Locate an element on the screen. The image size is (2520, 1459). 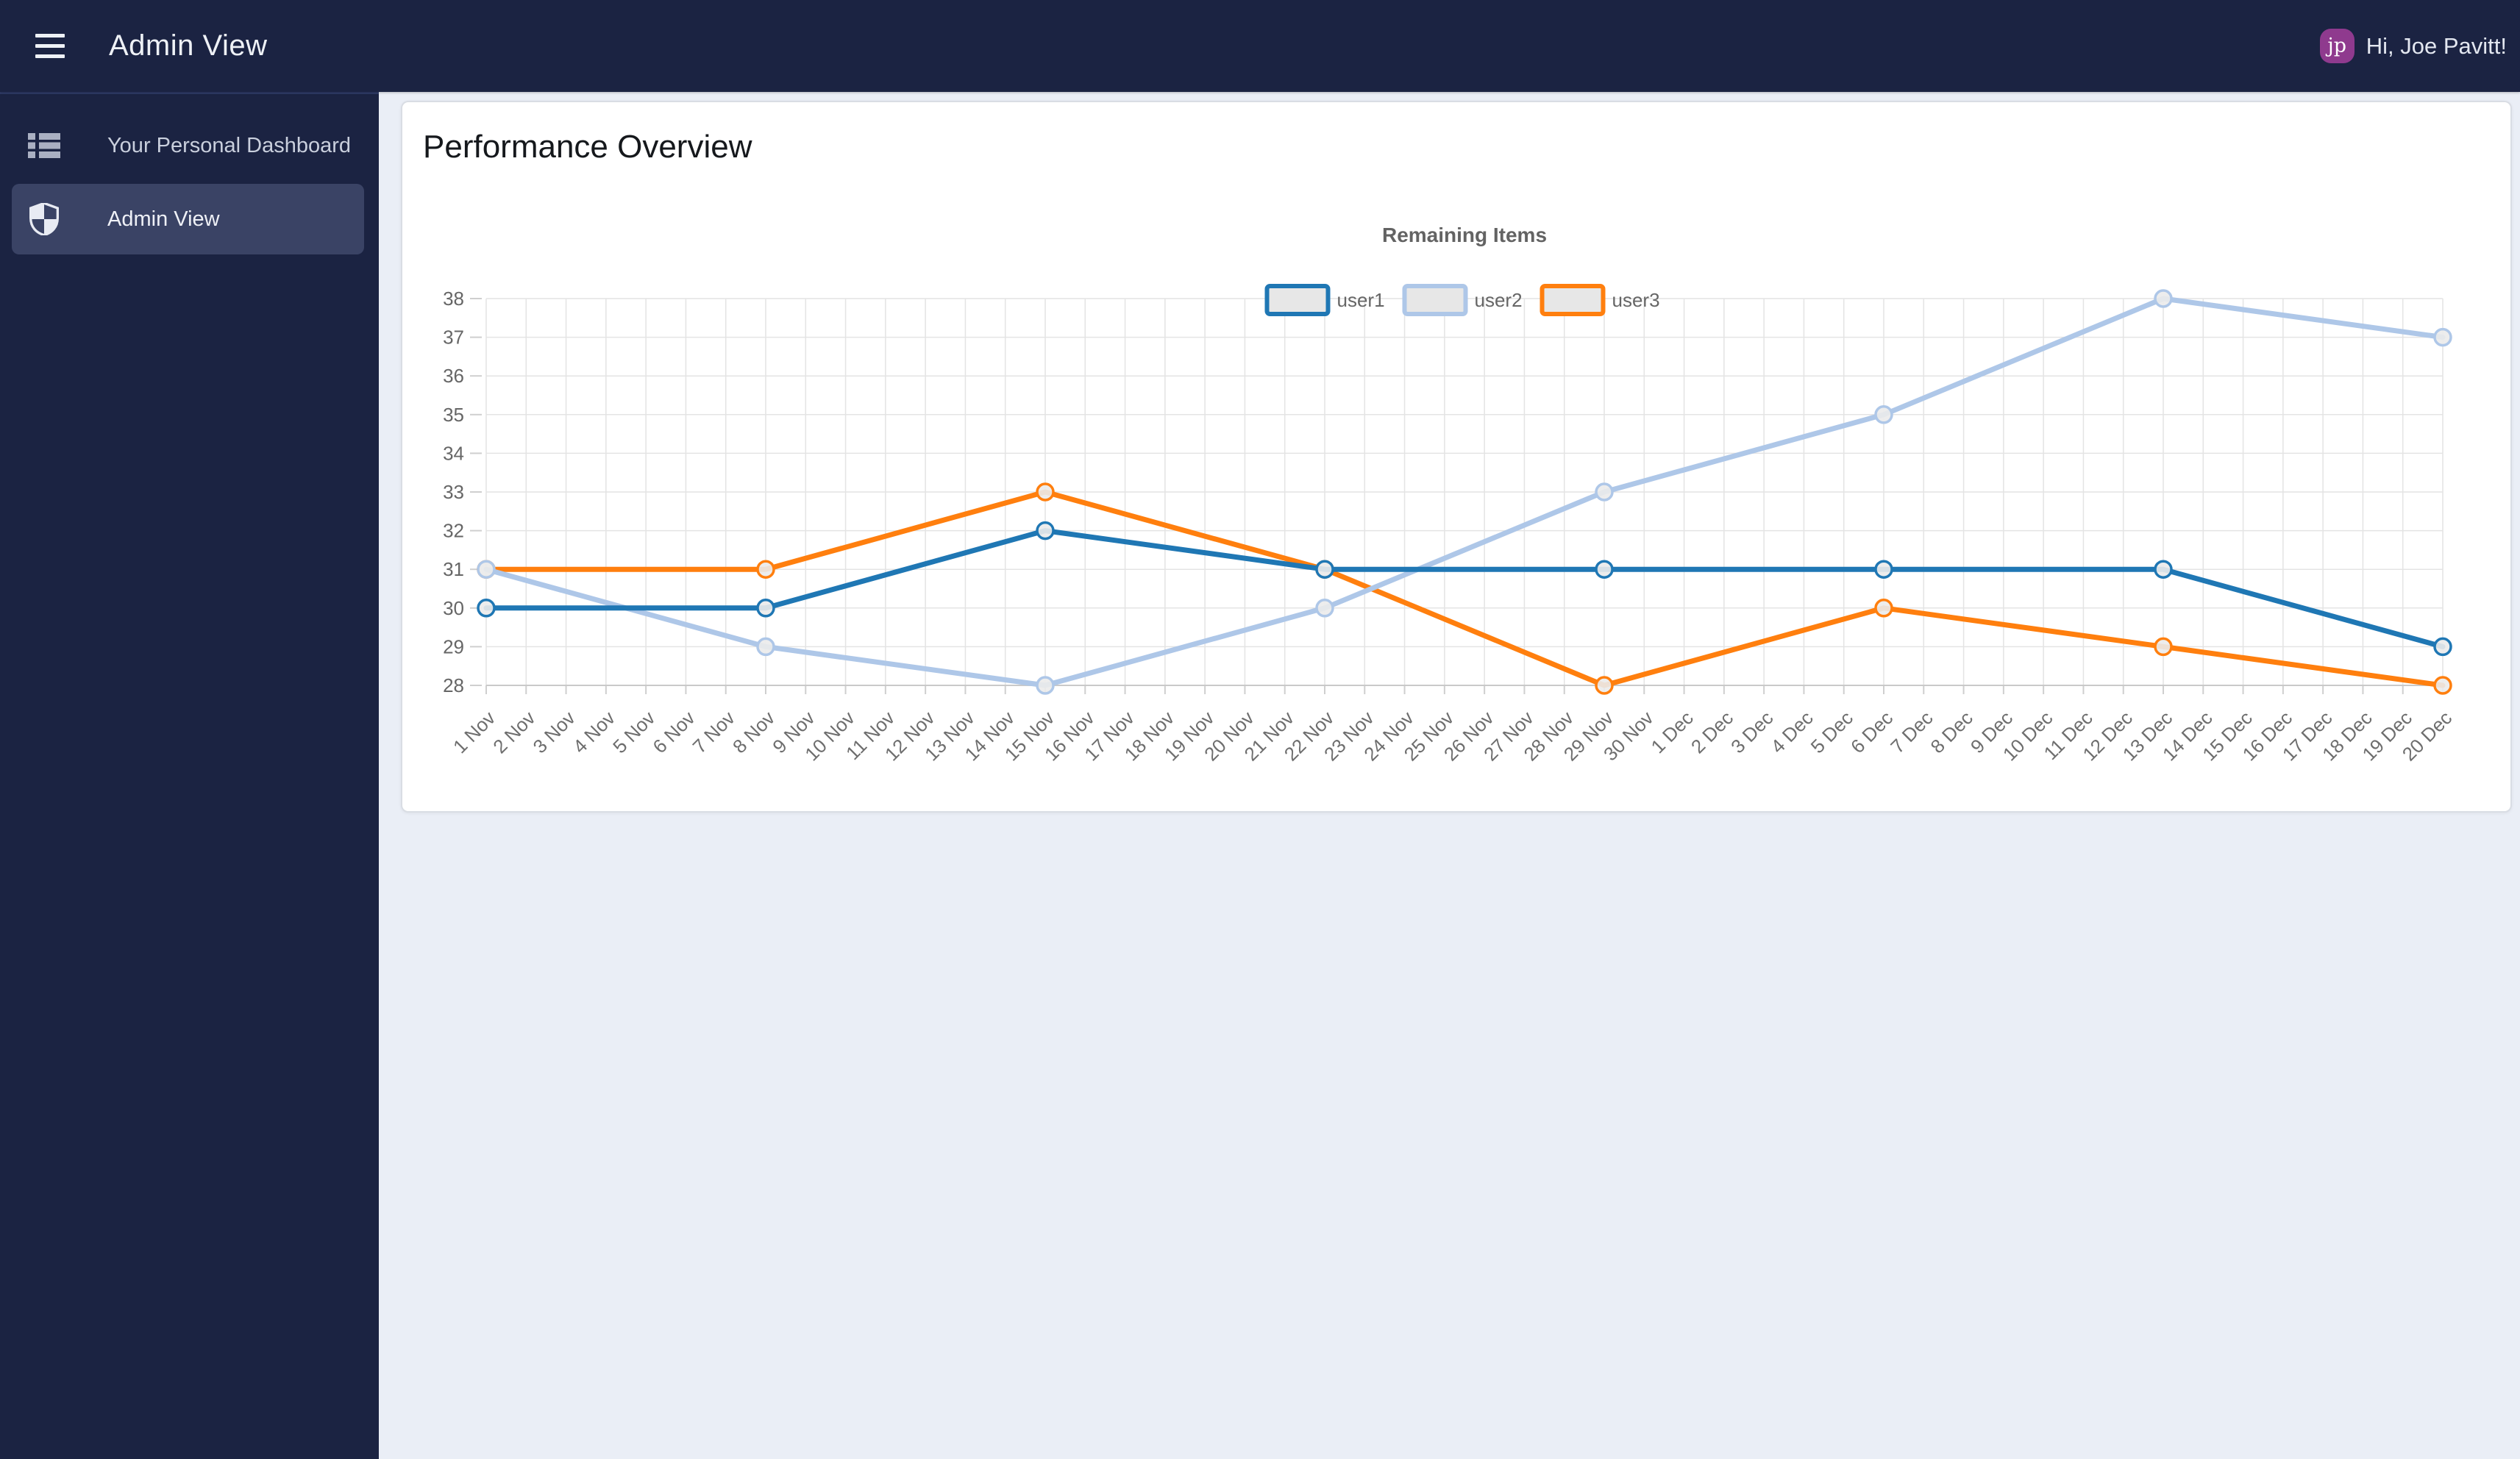
svg-text: 36 is located at coordinates (454, 376).